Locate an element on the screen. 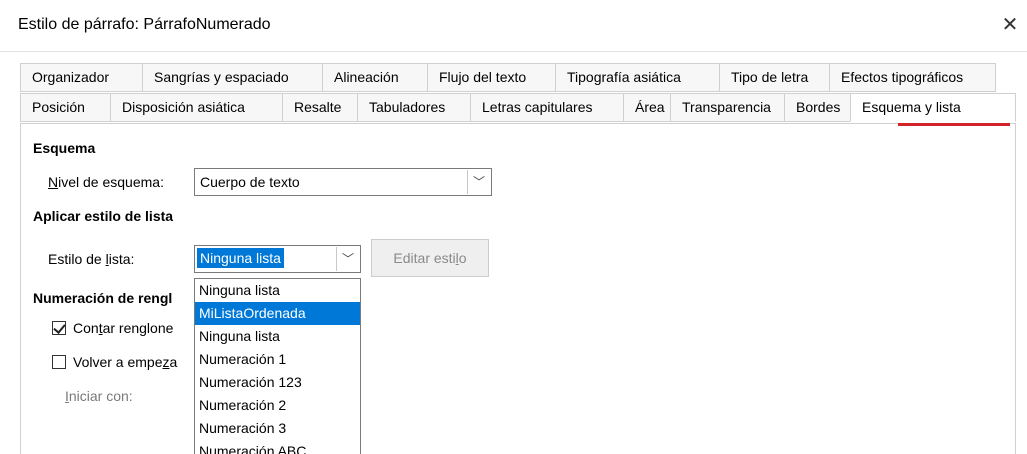  list-option: Numeración 123 is located at coordinates (277, 382).